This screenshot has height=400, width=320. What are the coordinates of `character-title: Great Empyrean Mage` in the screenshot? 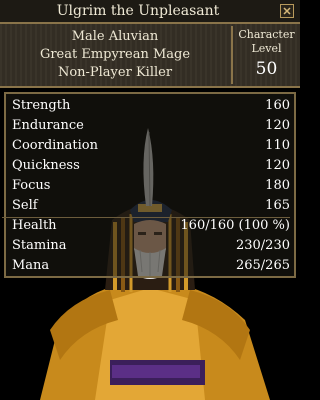 It's located at (115, 54).